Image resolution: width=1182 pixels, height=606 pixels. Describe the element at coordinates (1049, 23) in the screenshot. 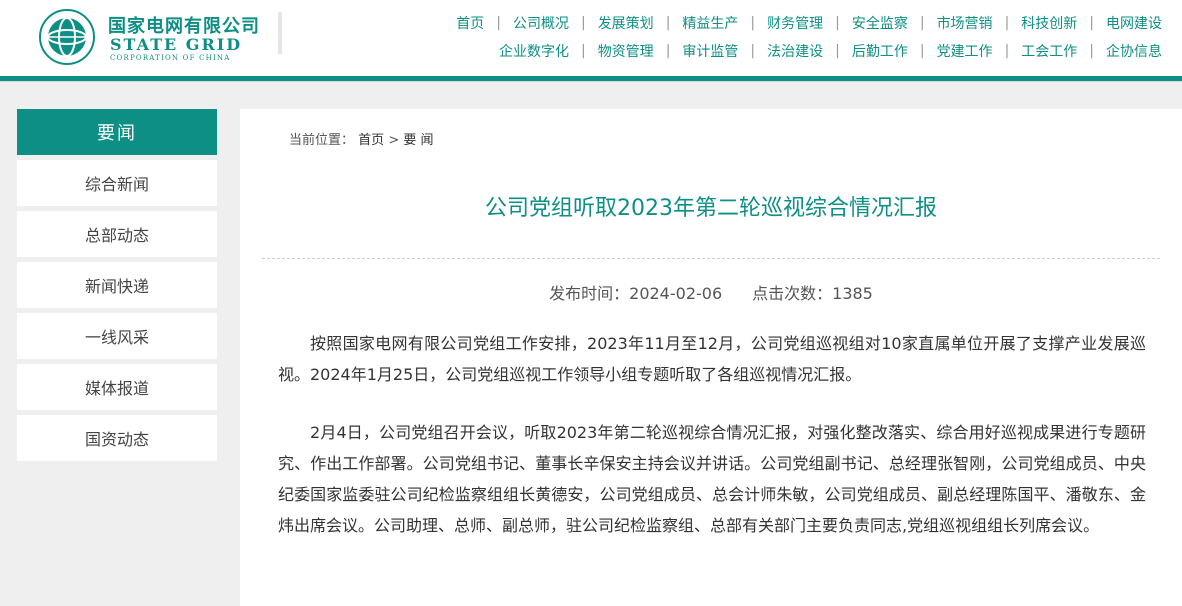

I see `nav-item-tech-innovation: 科技创新` at that location.